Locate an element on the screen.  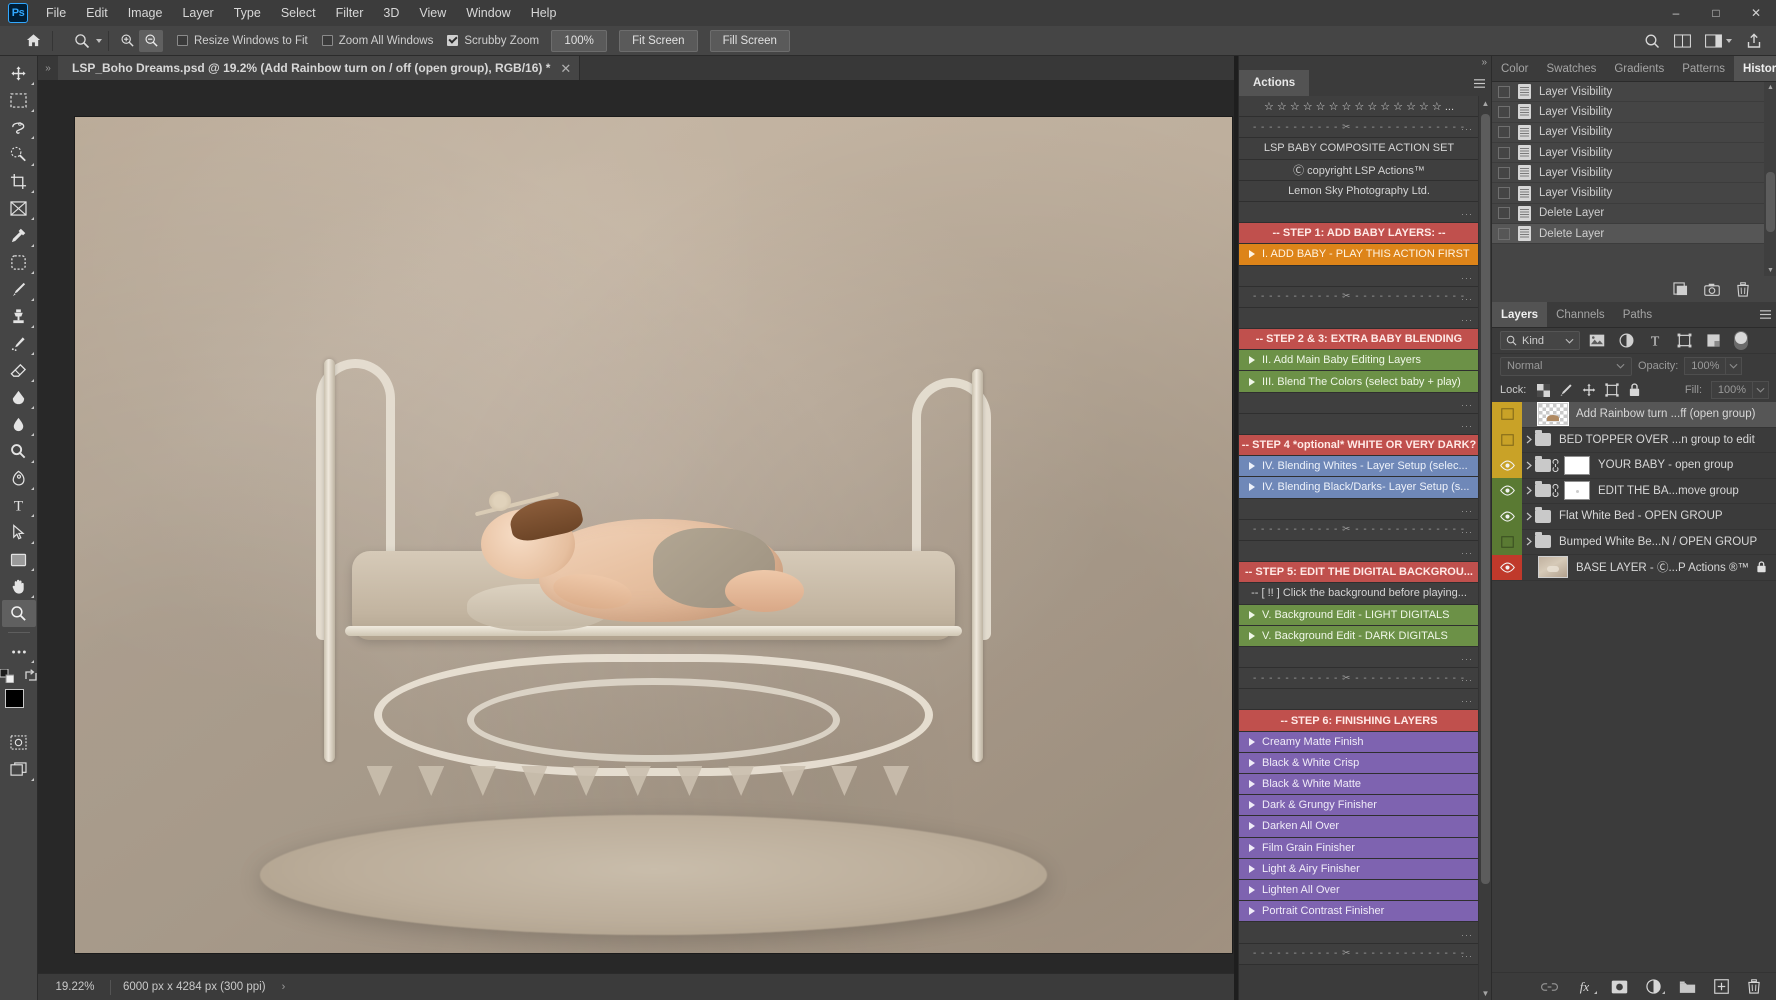
eraser-tool is located at coordinates (19, 370).